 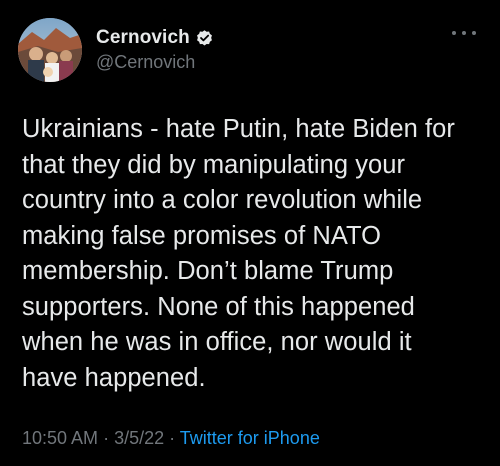 What do you see at coordinates (139, 438) in the screenshot?
I see `tweet-date: 3/5/22` at bounding box center [139, 438].